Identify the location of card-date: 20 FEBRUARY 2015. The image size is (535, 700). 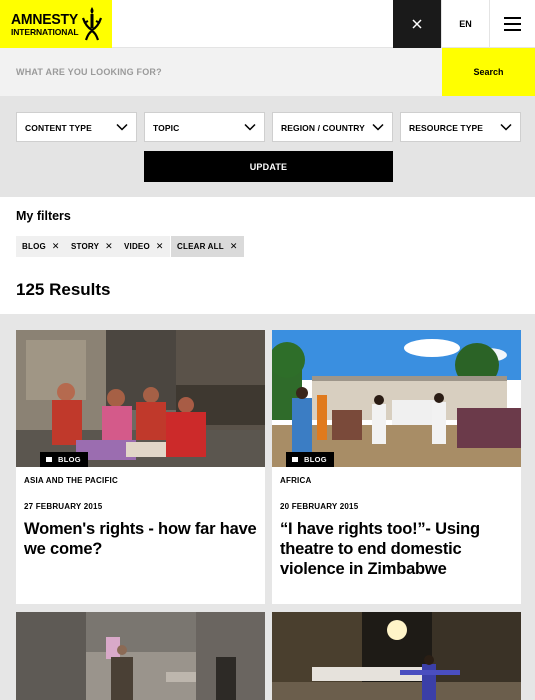
(319, 506).